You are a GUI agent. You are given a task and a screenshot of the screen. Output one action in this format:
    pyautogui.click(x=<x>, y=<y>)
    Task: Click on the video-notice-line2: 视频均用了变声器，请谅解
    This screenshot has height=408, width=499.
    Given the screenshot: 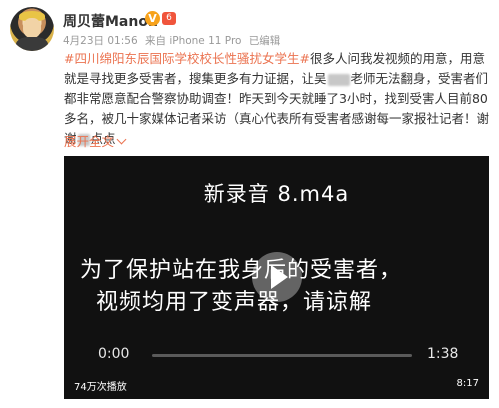 What is the action you would take?
    pyautogui.click(x=234, y=302)
    